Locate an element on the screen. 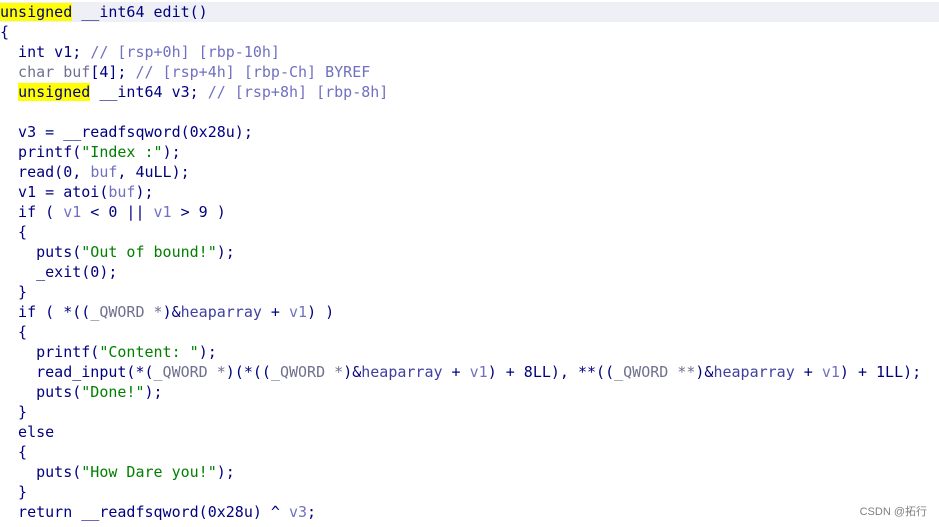 This screenshot has height=527, width=939. code-token: __int64 edit() is located at coordinates (140, 12).